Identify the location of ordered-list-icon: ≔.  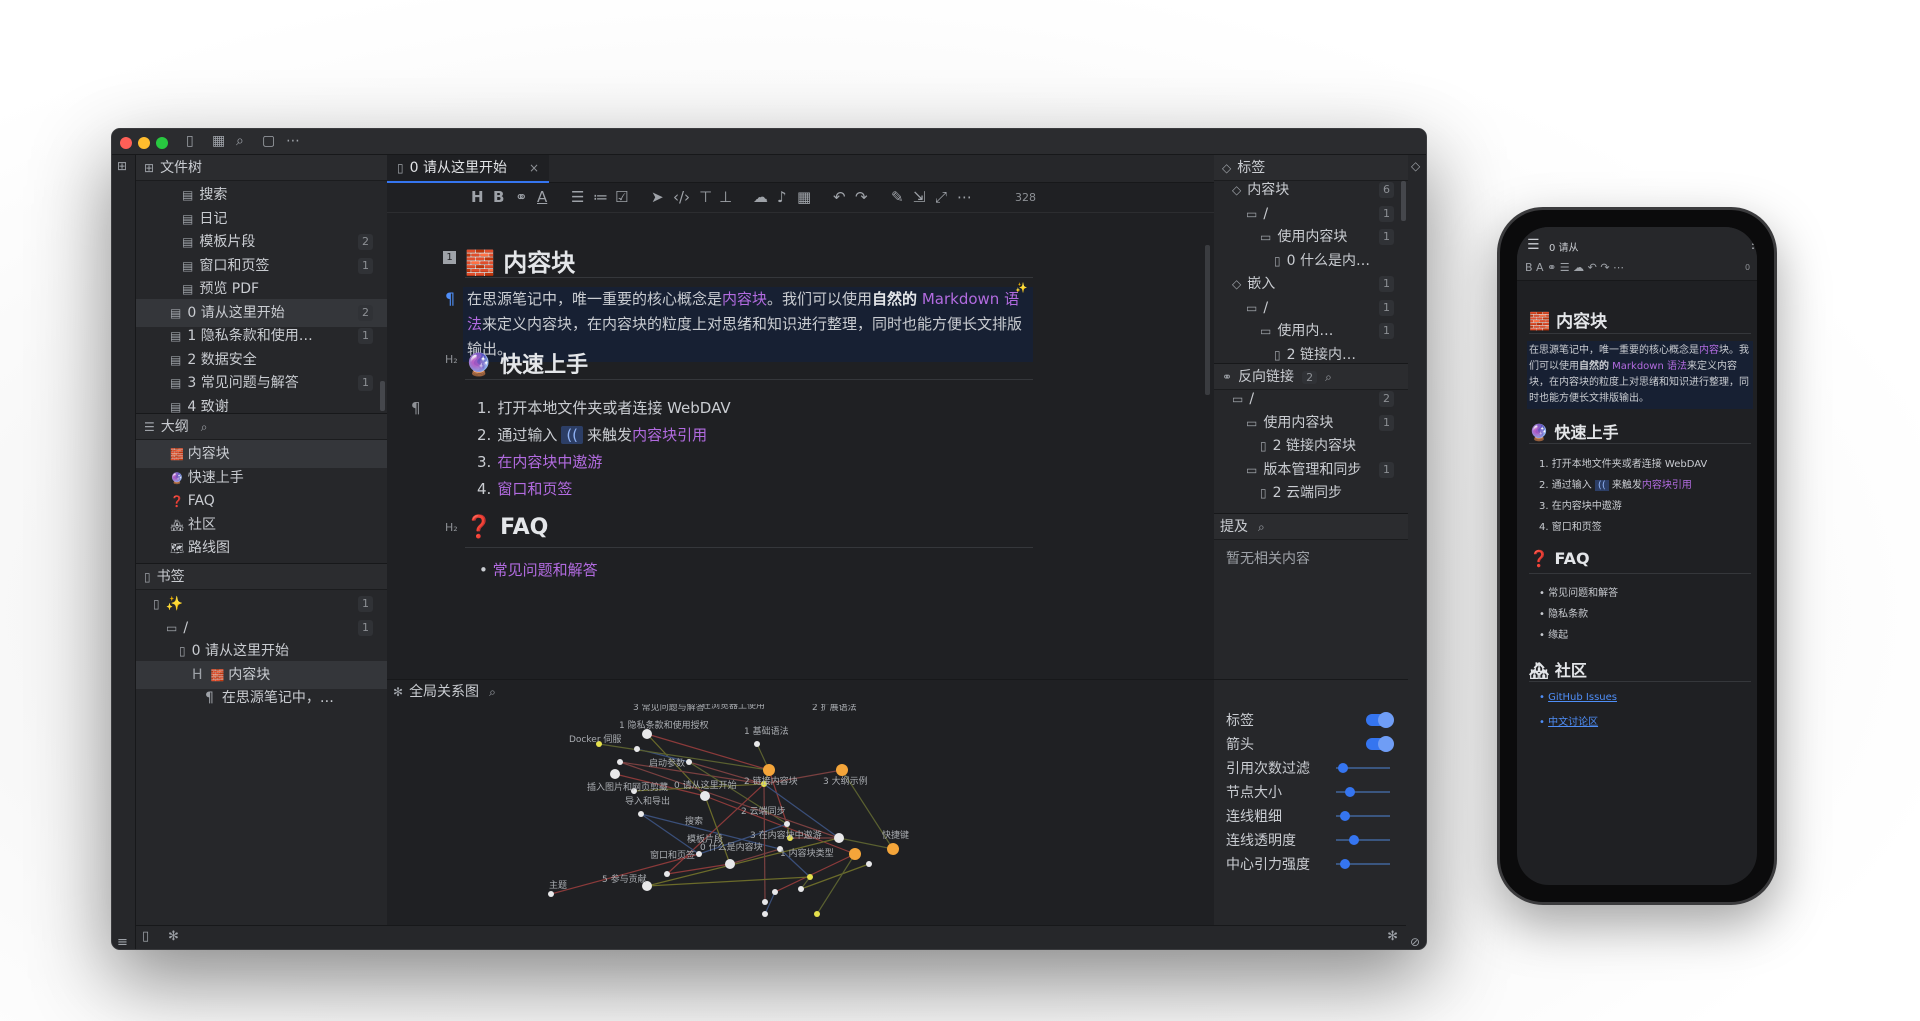
(600, 197).